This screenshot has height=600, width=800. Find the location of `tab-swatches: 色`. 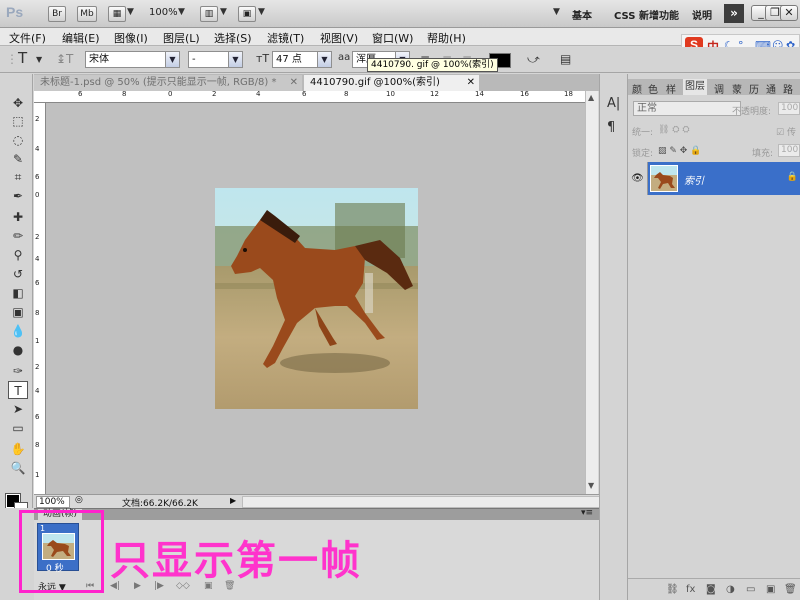

tab-swatches: 色 is located at coordinates (653, 88).